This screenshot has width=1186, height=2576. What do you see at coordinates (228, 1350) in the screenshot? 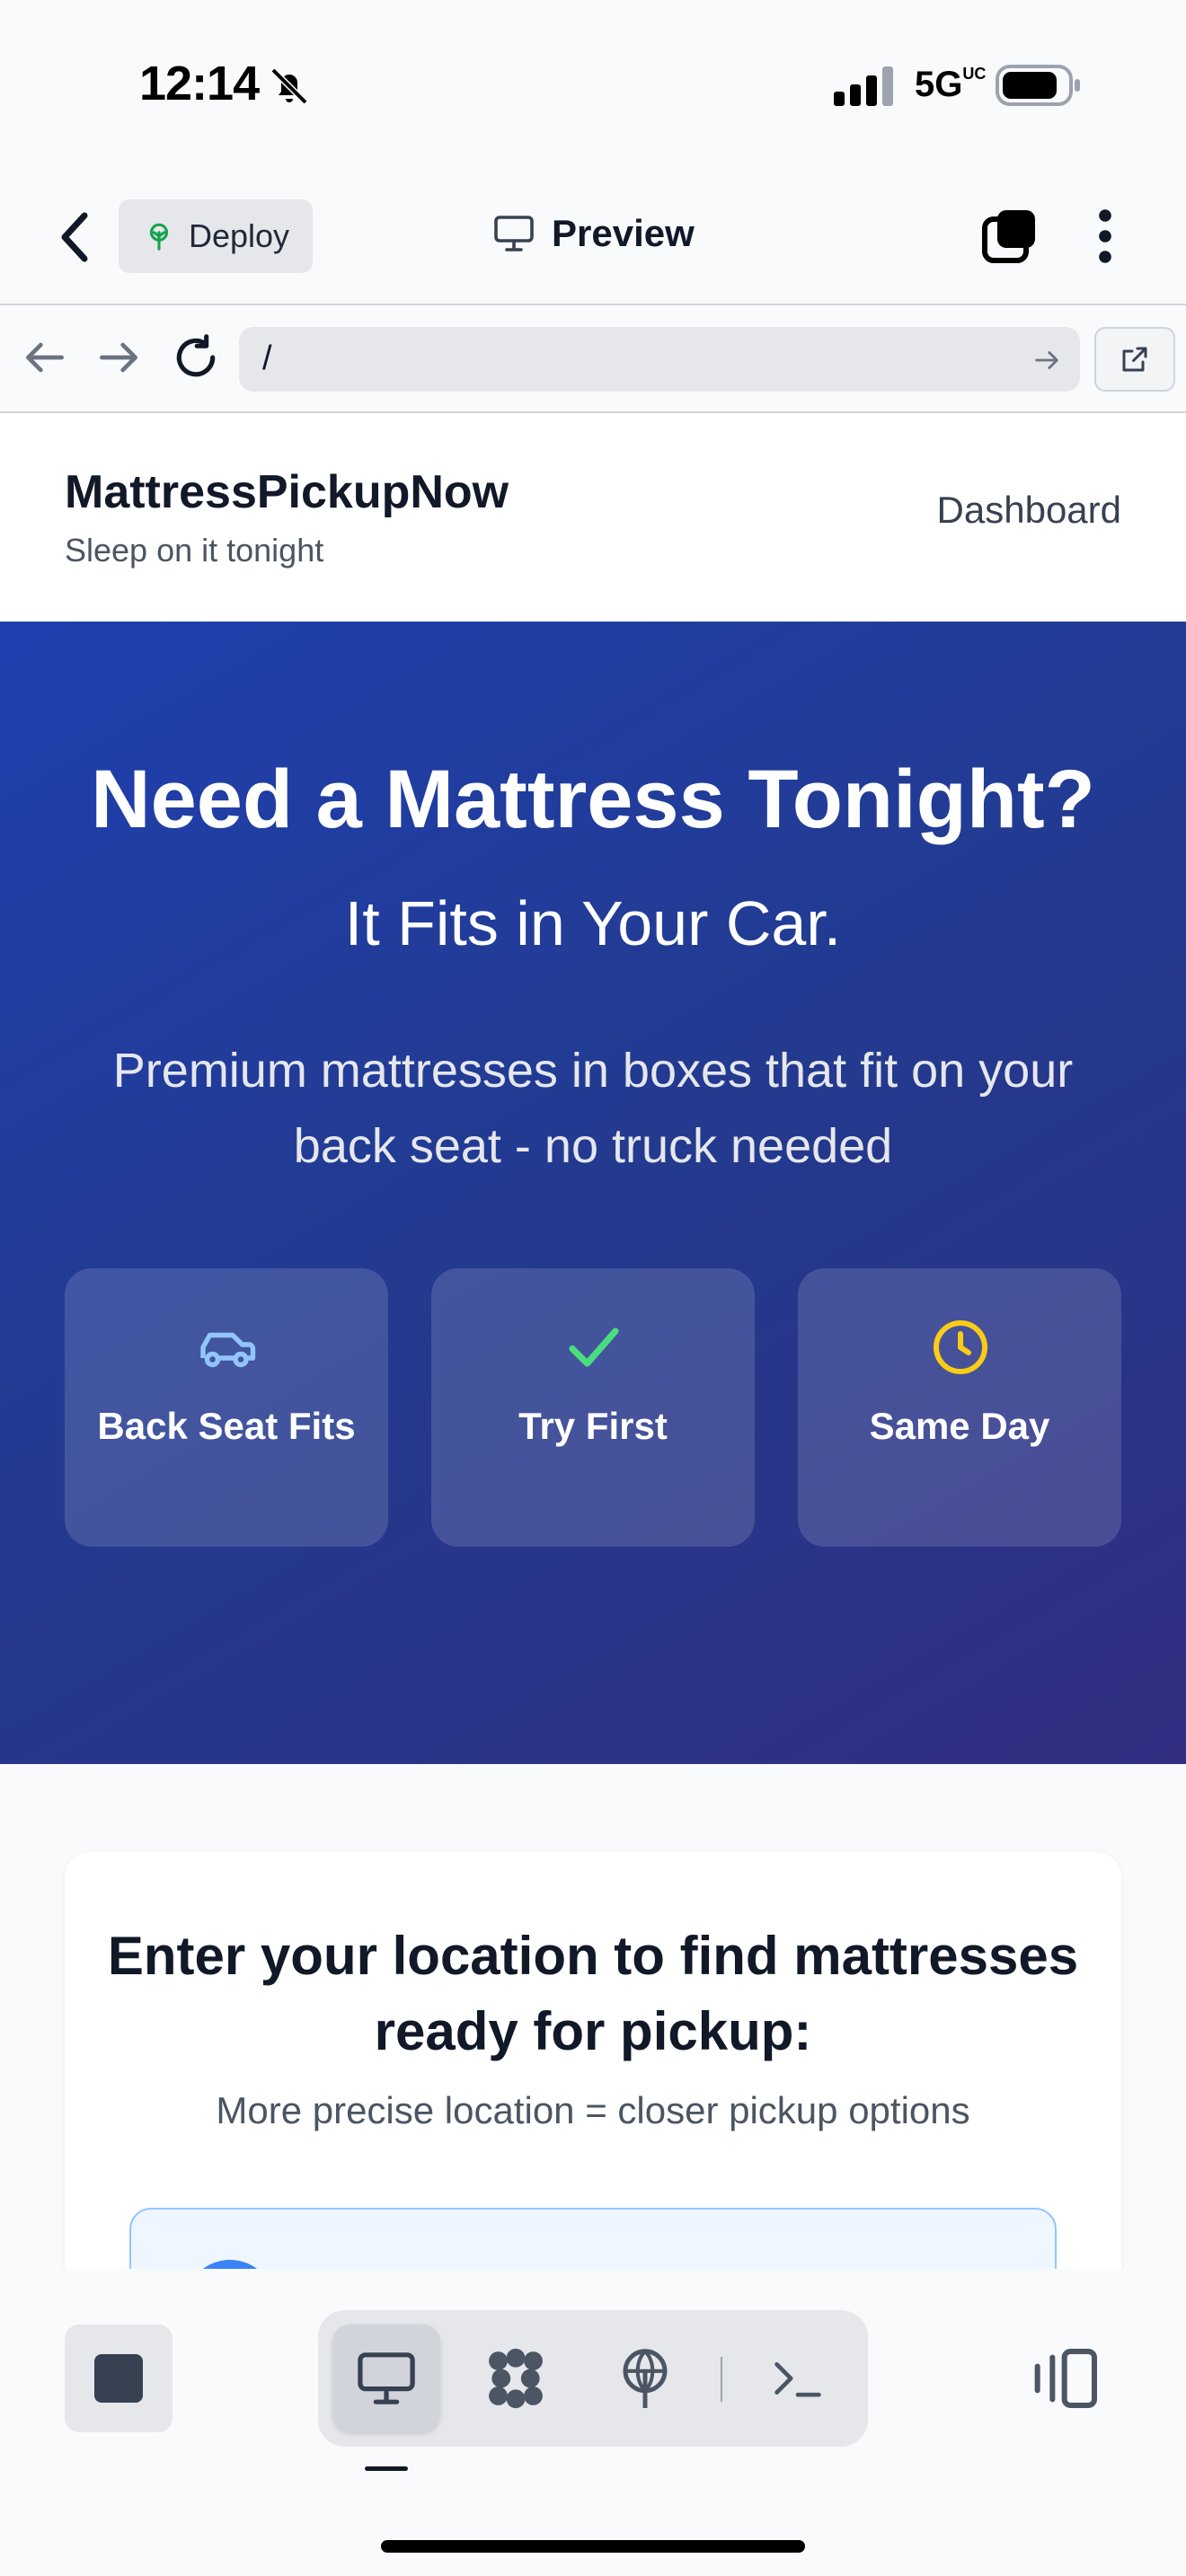
I see `car-icon` at bounding box center [228, 1350].